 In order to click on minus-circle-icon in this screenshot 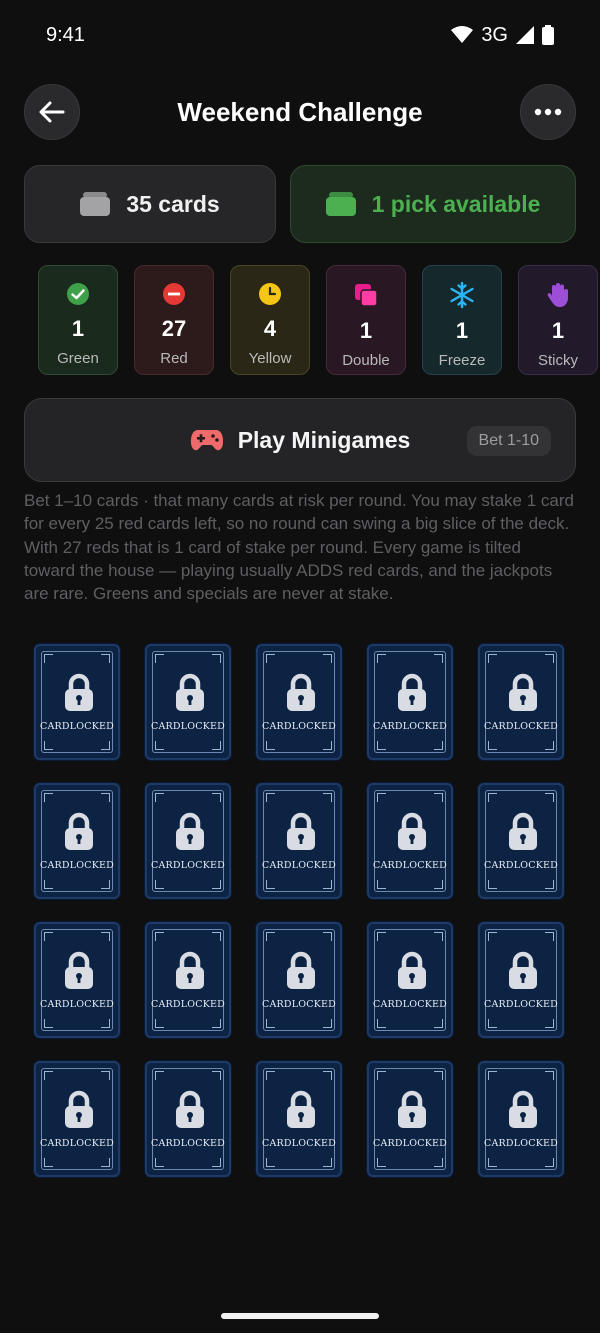, I will do `click(174, 294)`.